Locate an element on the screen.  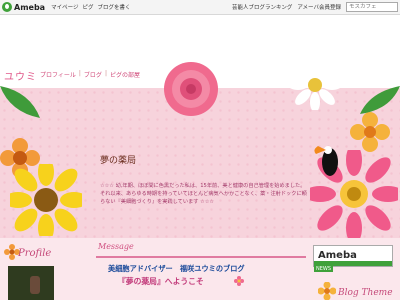
blog-title: ユウミ is located at coordinates (20, 75).